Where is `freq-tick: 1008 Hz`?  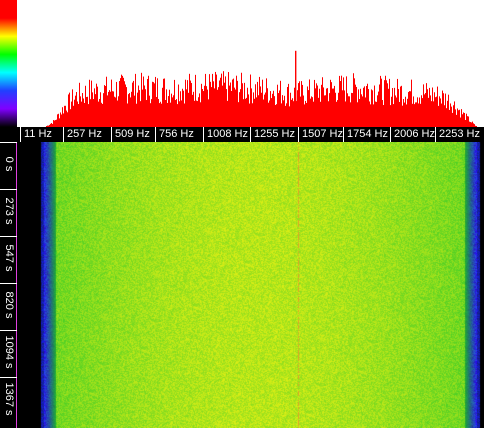
freq-tick: 1008 Hz is located at coordinates (225, 134).